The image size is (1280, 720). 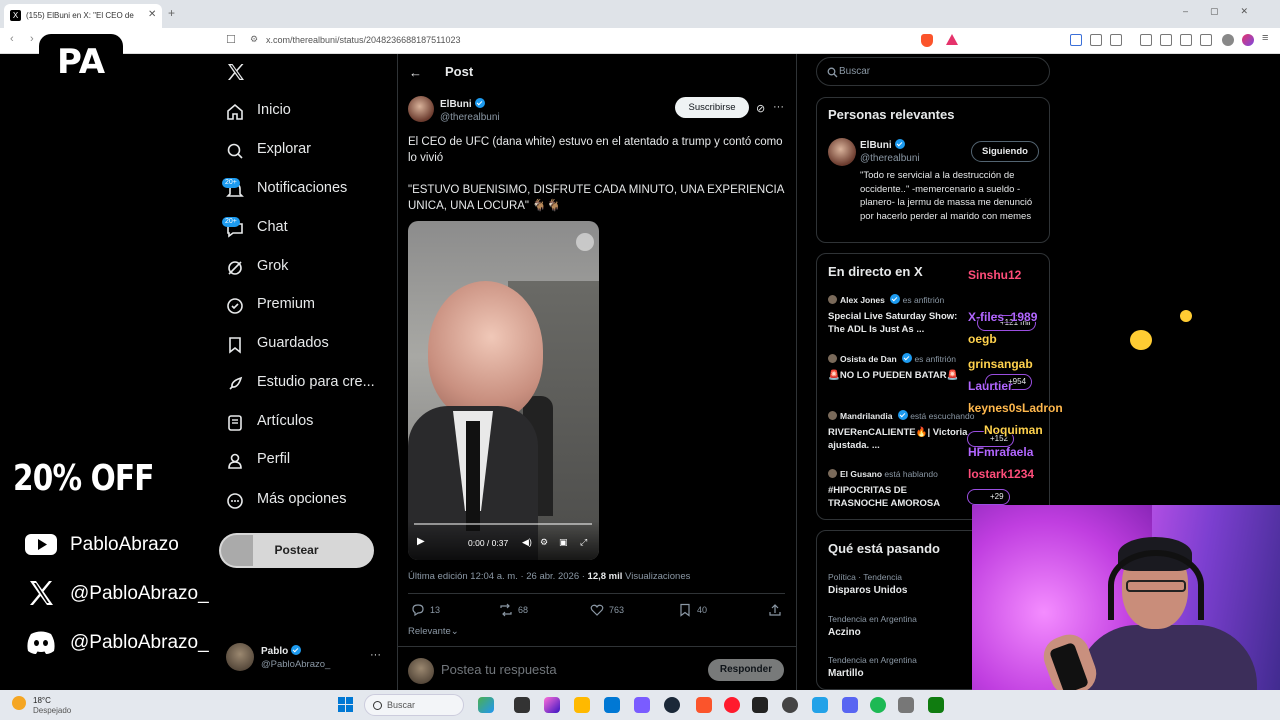 I want to click on play-icon: ▶, so click(x=421, y=541).